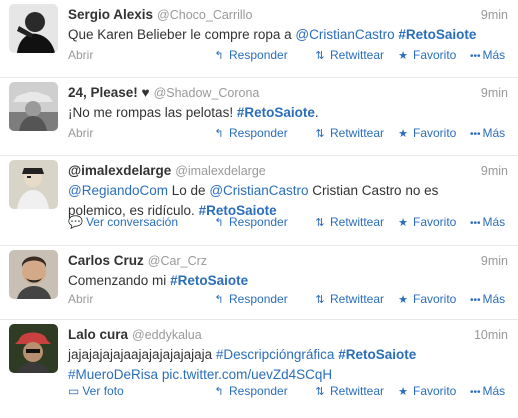  I want to click on tweet-text-segment: ¡No me rompas las pelotas!, so click(152, 112).